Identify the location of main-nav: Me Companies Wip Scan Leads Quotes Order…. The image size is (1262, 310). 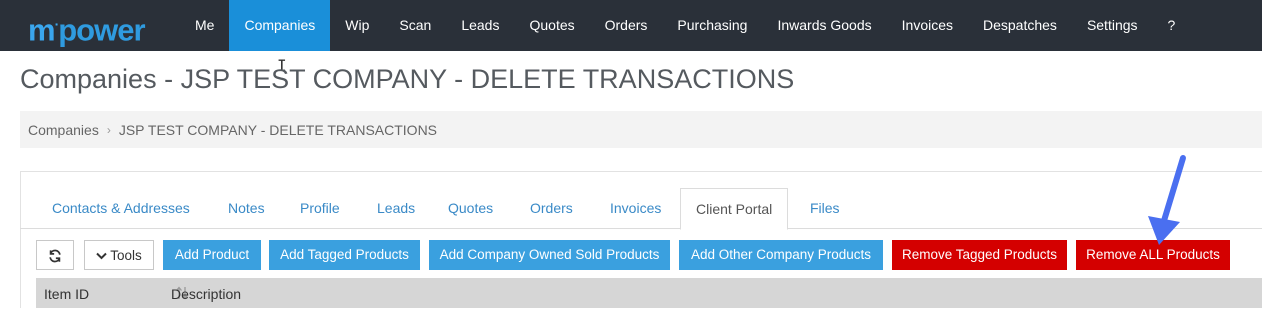
(685, 25).